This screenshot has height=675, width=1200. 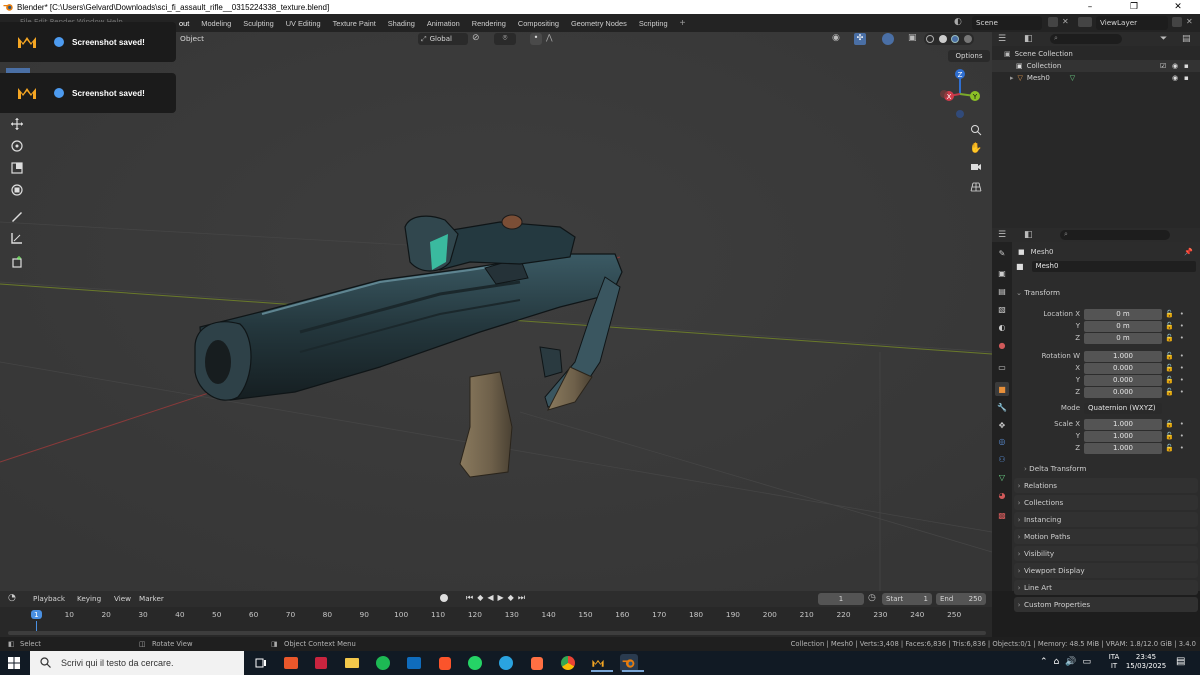 I want to click on notifications-icon: ▤, so click(x=1180, y=661).